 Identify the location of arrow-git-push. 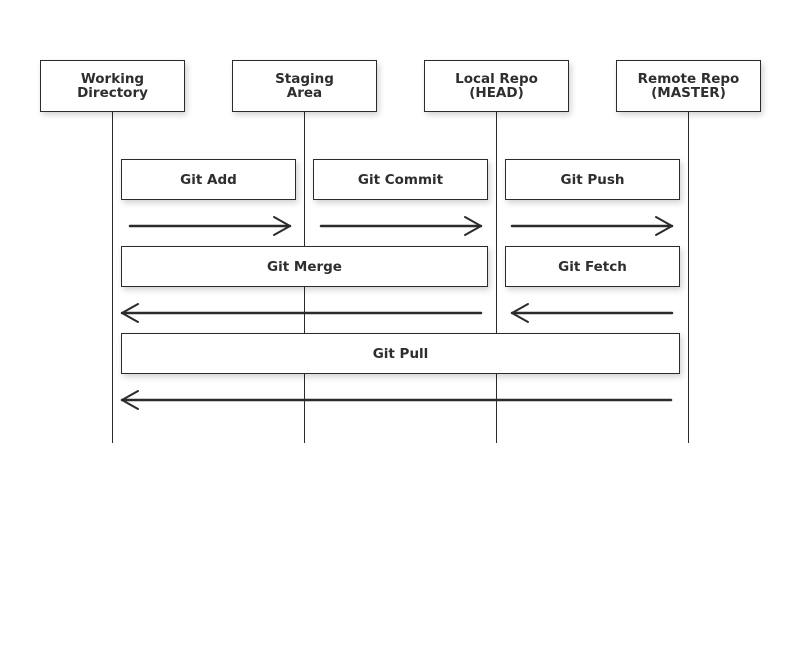
(592, 226).